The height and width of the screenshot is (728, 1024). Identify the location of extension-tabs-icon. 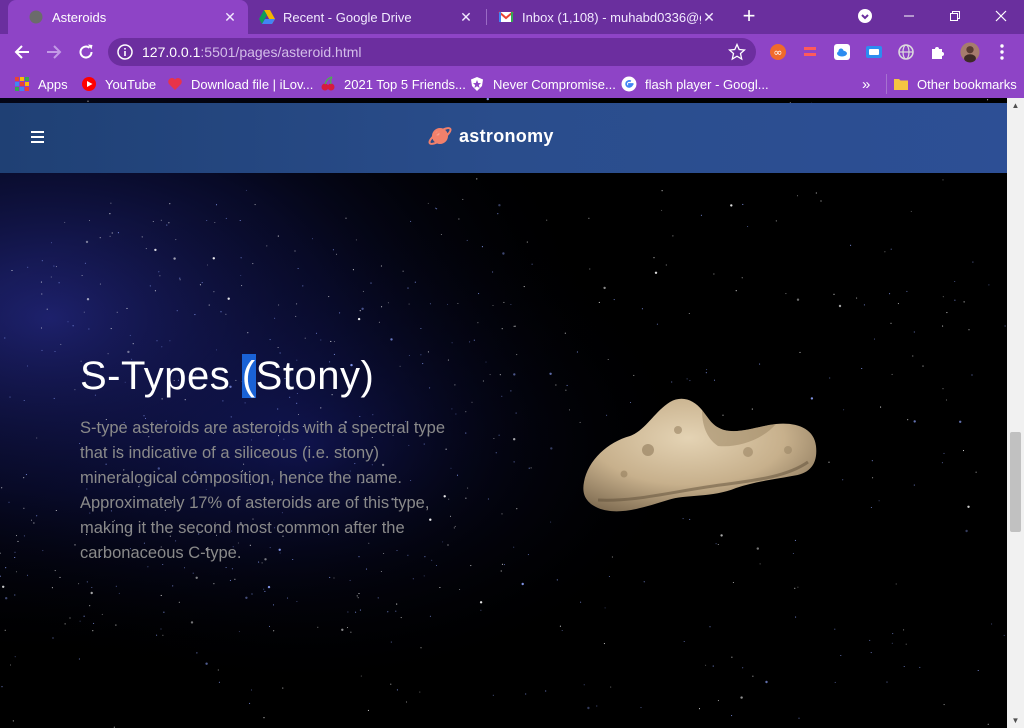
(810, 52).